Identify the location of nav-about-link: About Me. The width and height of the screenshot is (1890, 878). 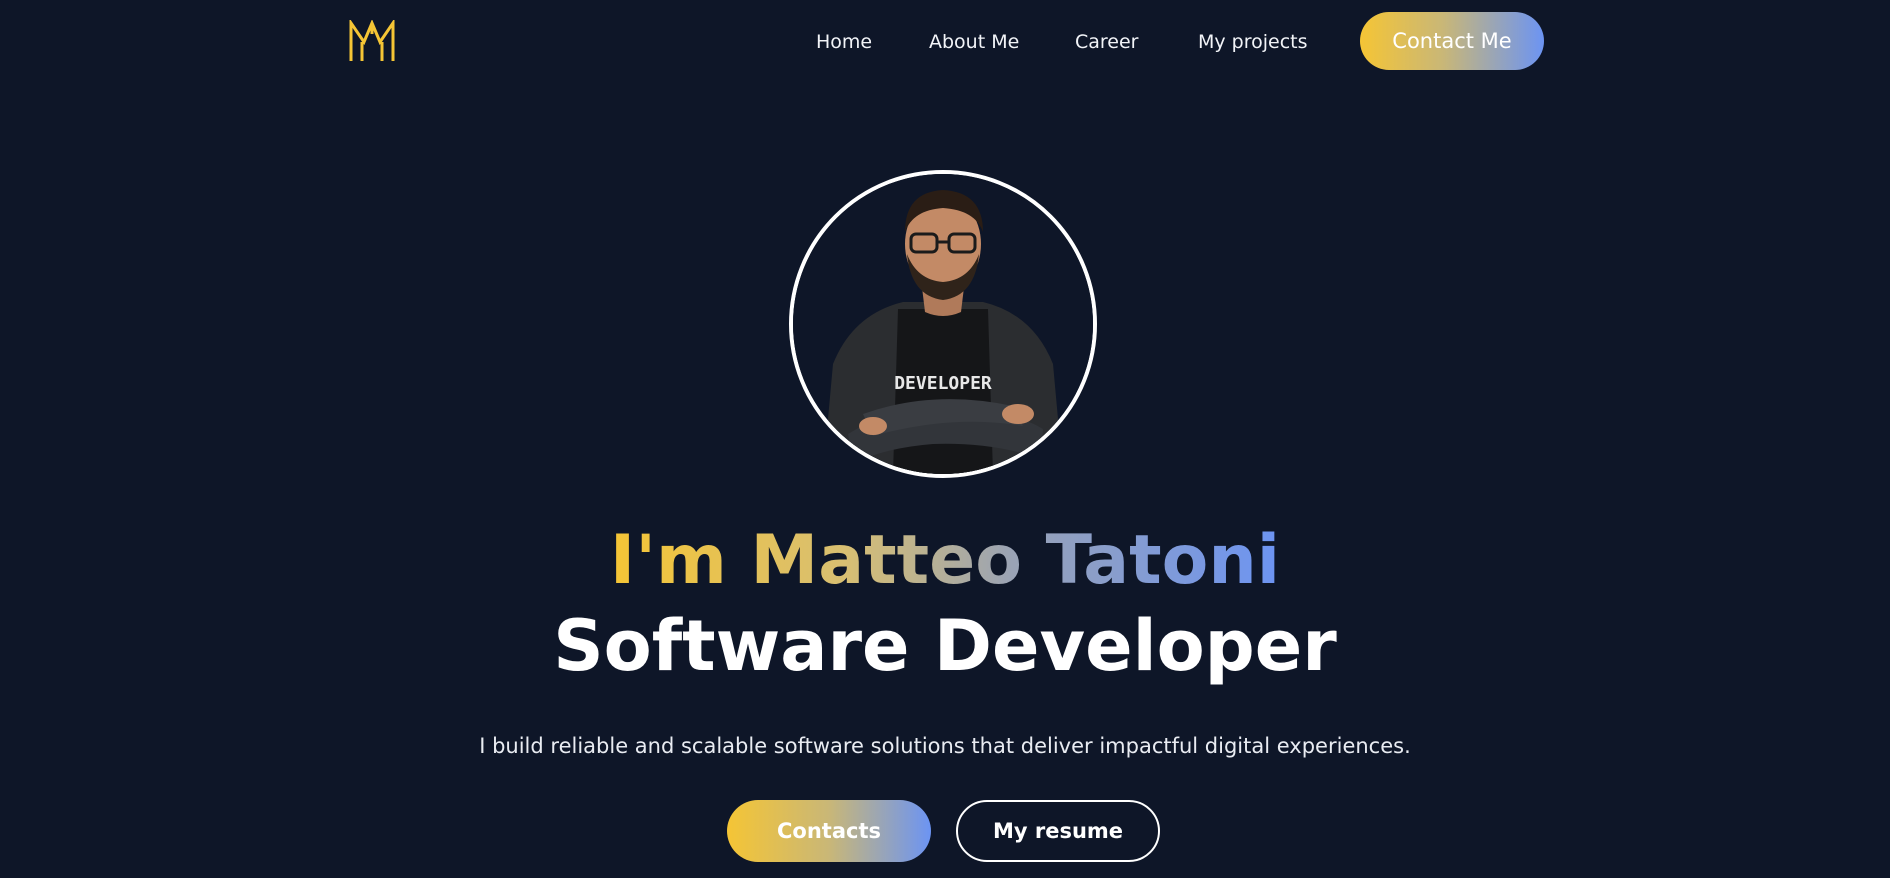
(974, 42).